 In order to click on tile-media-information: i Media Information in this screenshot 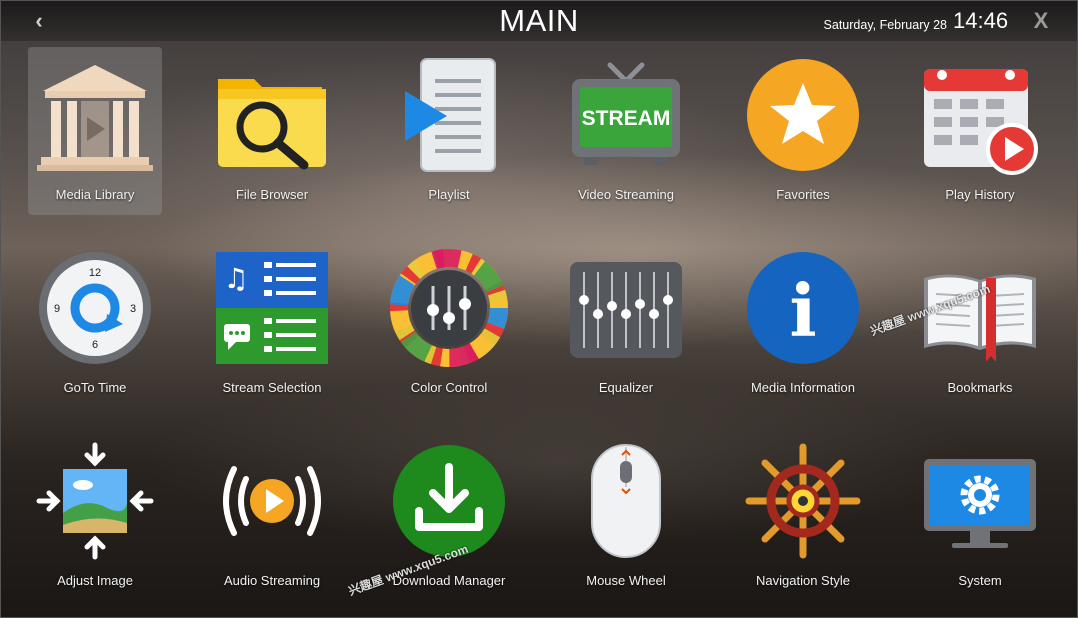, I will do `click(803, 324)`.